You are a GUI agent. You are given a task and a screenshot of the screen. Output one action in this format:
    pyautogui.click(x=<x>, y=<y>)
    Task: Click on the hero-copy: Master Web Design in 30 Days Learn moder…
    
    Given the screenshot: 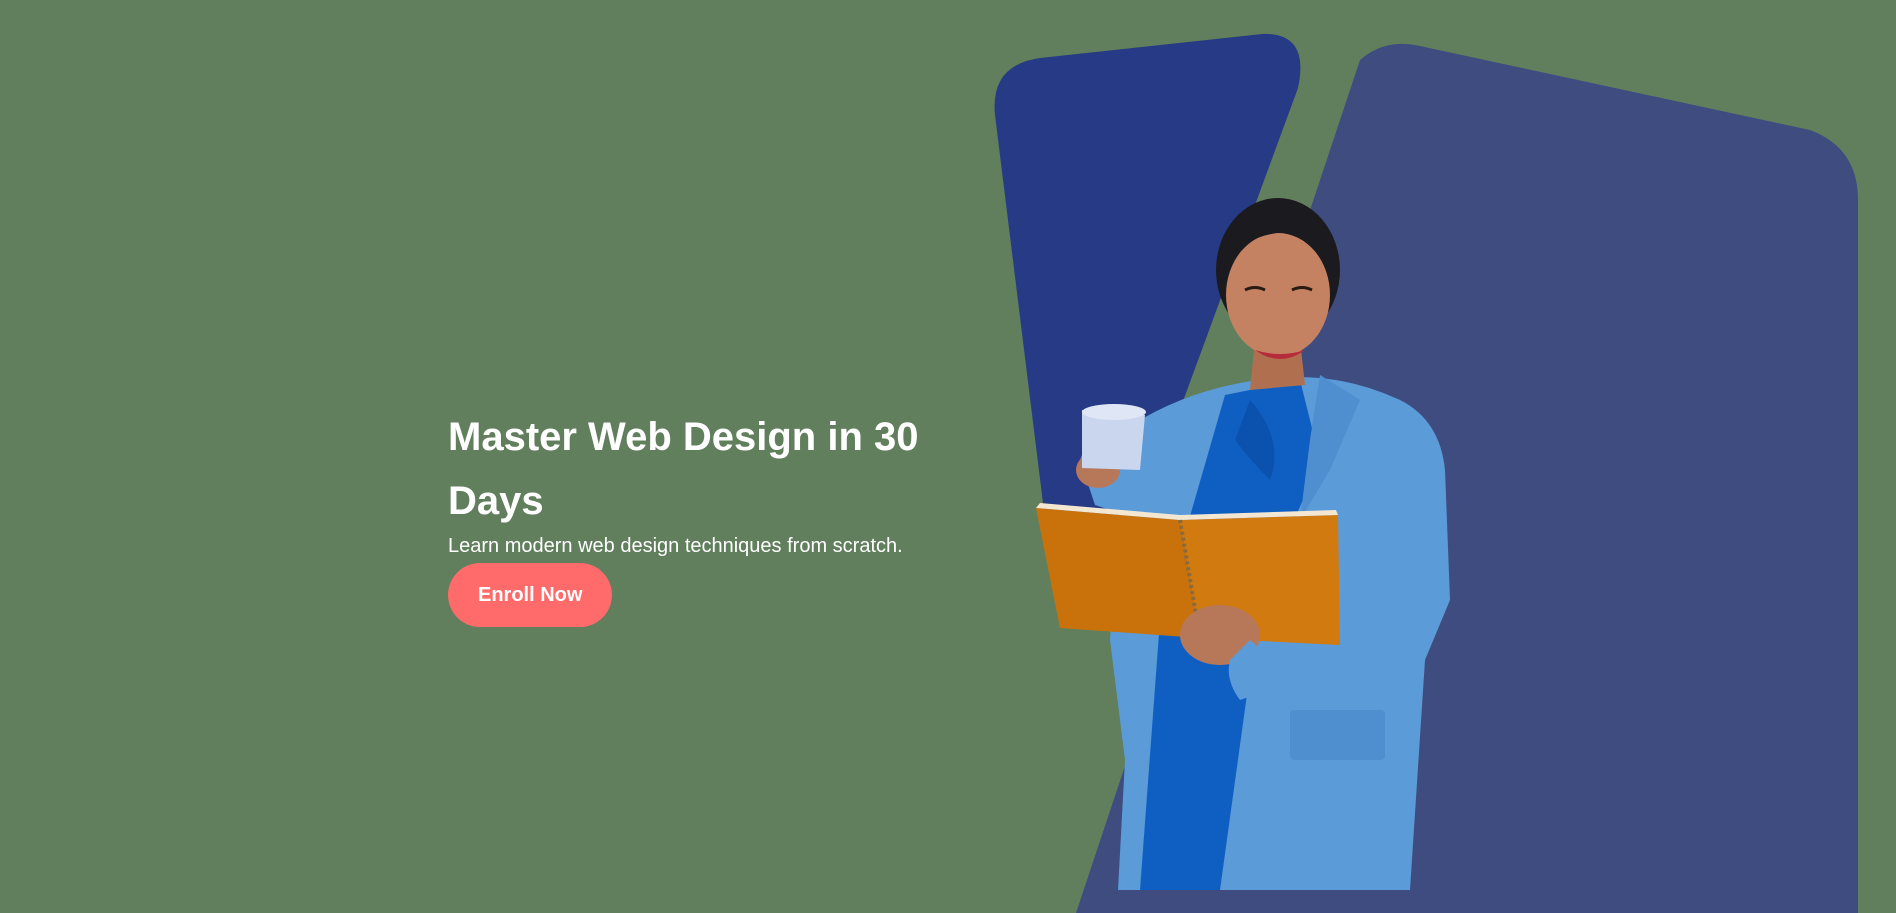 What is the action you would take?
    pyautogui.click(x=708, y=516)
    